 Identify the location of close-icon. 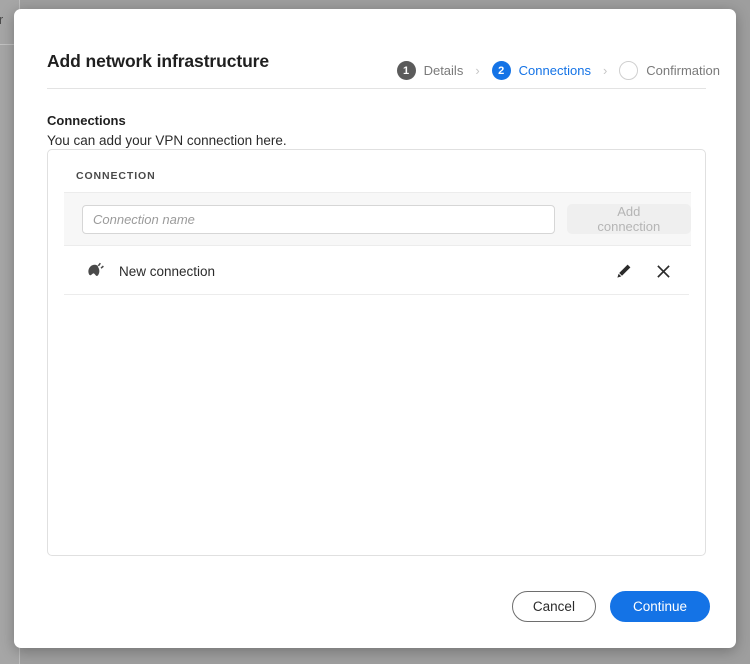
(663, 271).